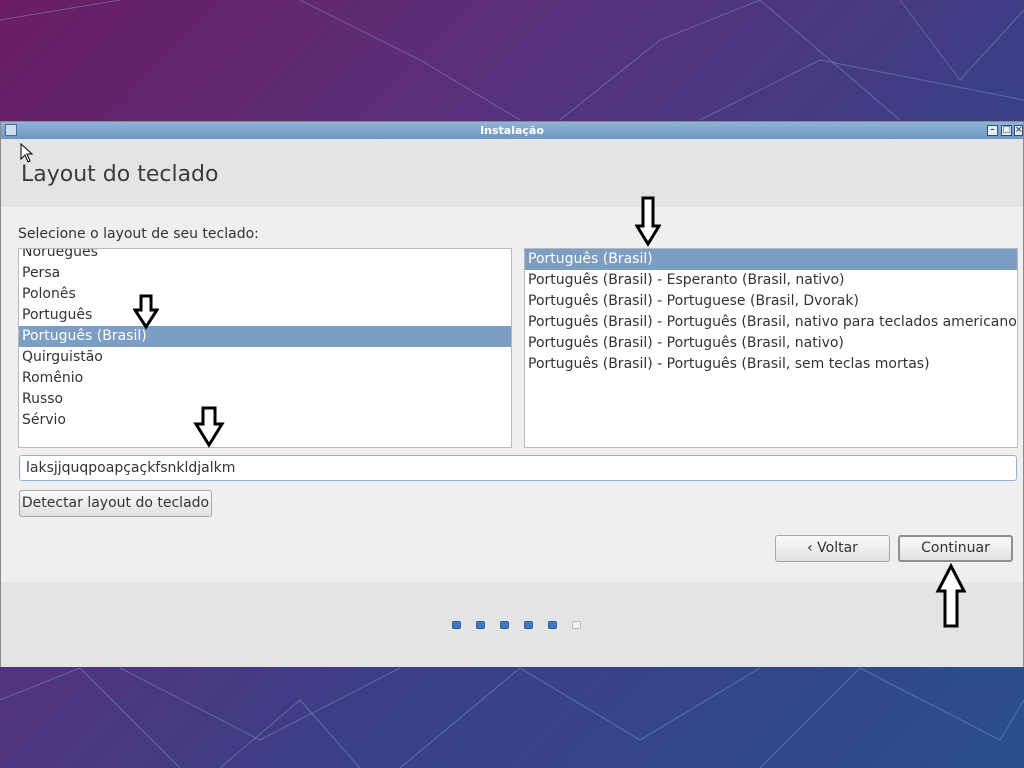 The width and height of the screenshot is (1024, 768). Describe the element at coordinates (265, 315) in the screenshot. I see `layout-list-item: Português` at that location.